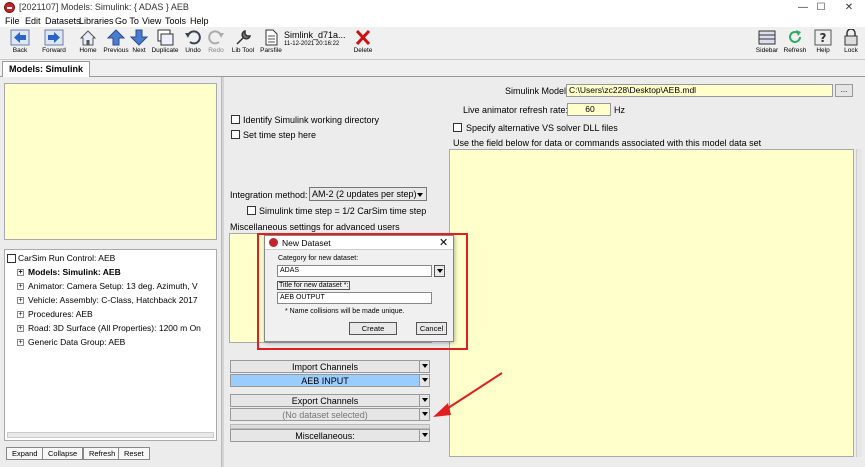  What do you see at coordinates (325, 380) in the screenshot?
I see `aeb-input-link: AEB INPUT` at bounding box center [325, 380].